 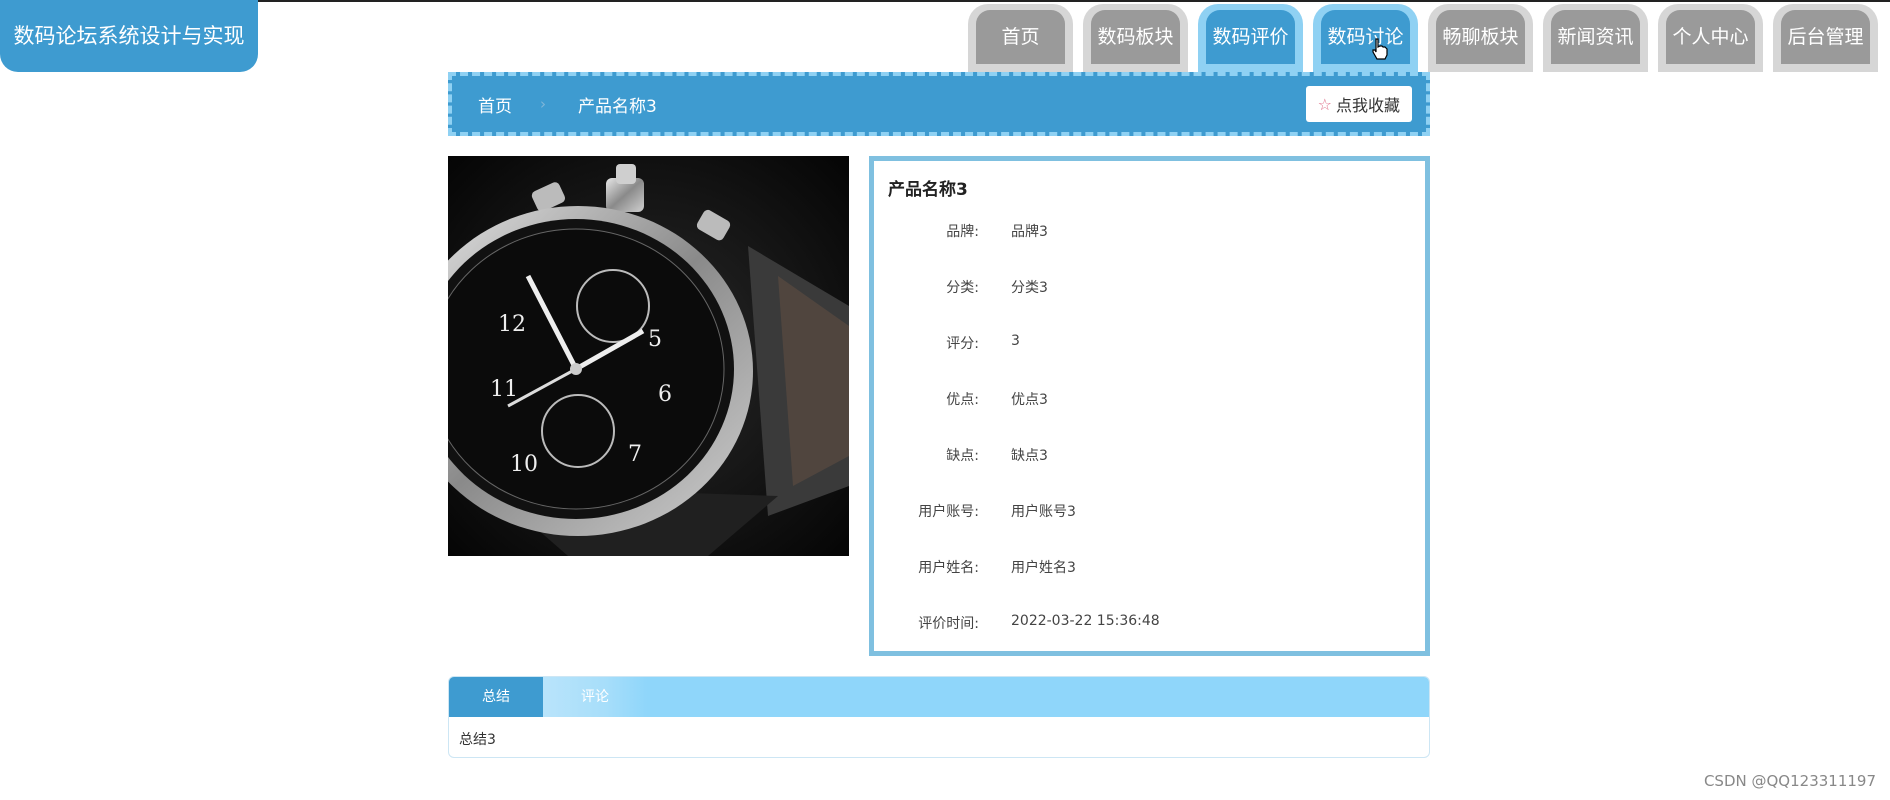 I want to click on star-outline-icon: ☆, so click(x=1324, y=104).